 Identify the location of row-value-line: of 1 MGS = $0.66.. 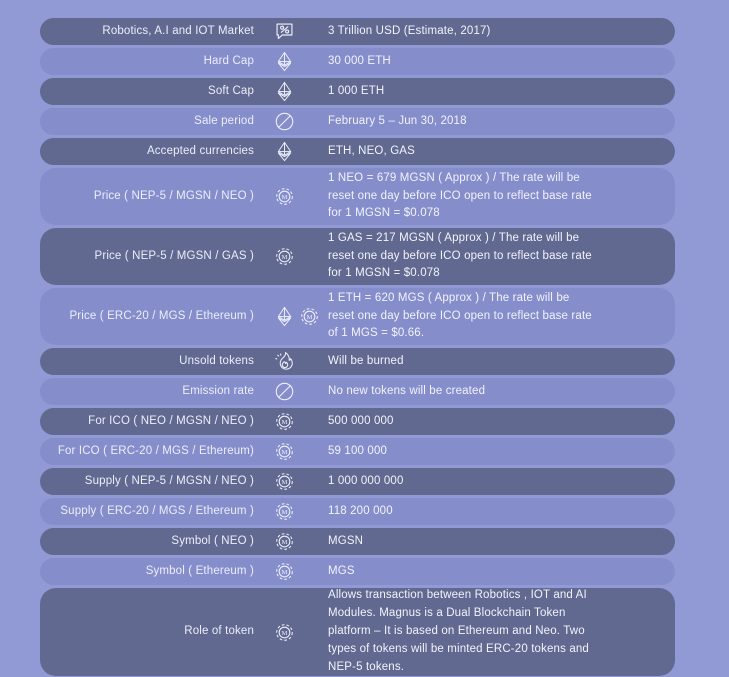
(376, 333).